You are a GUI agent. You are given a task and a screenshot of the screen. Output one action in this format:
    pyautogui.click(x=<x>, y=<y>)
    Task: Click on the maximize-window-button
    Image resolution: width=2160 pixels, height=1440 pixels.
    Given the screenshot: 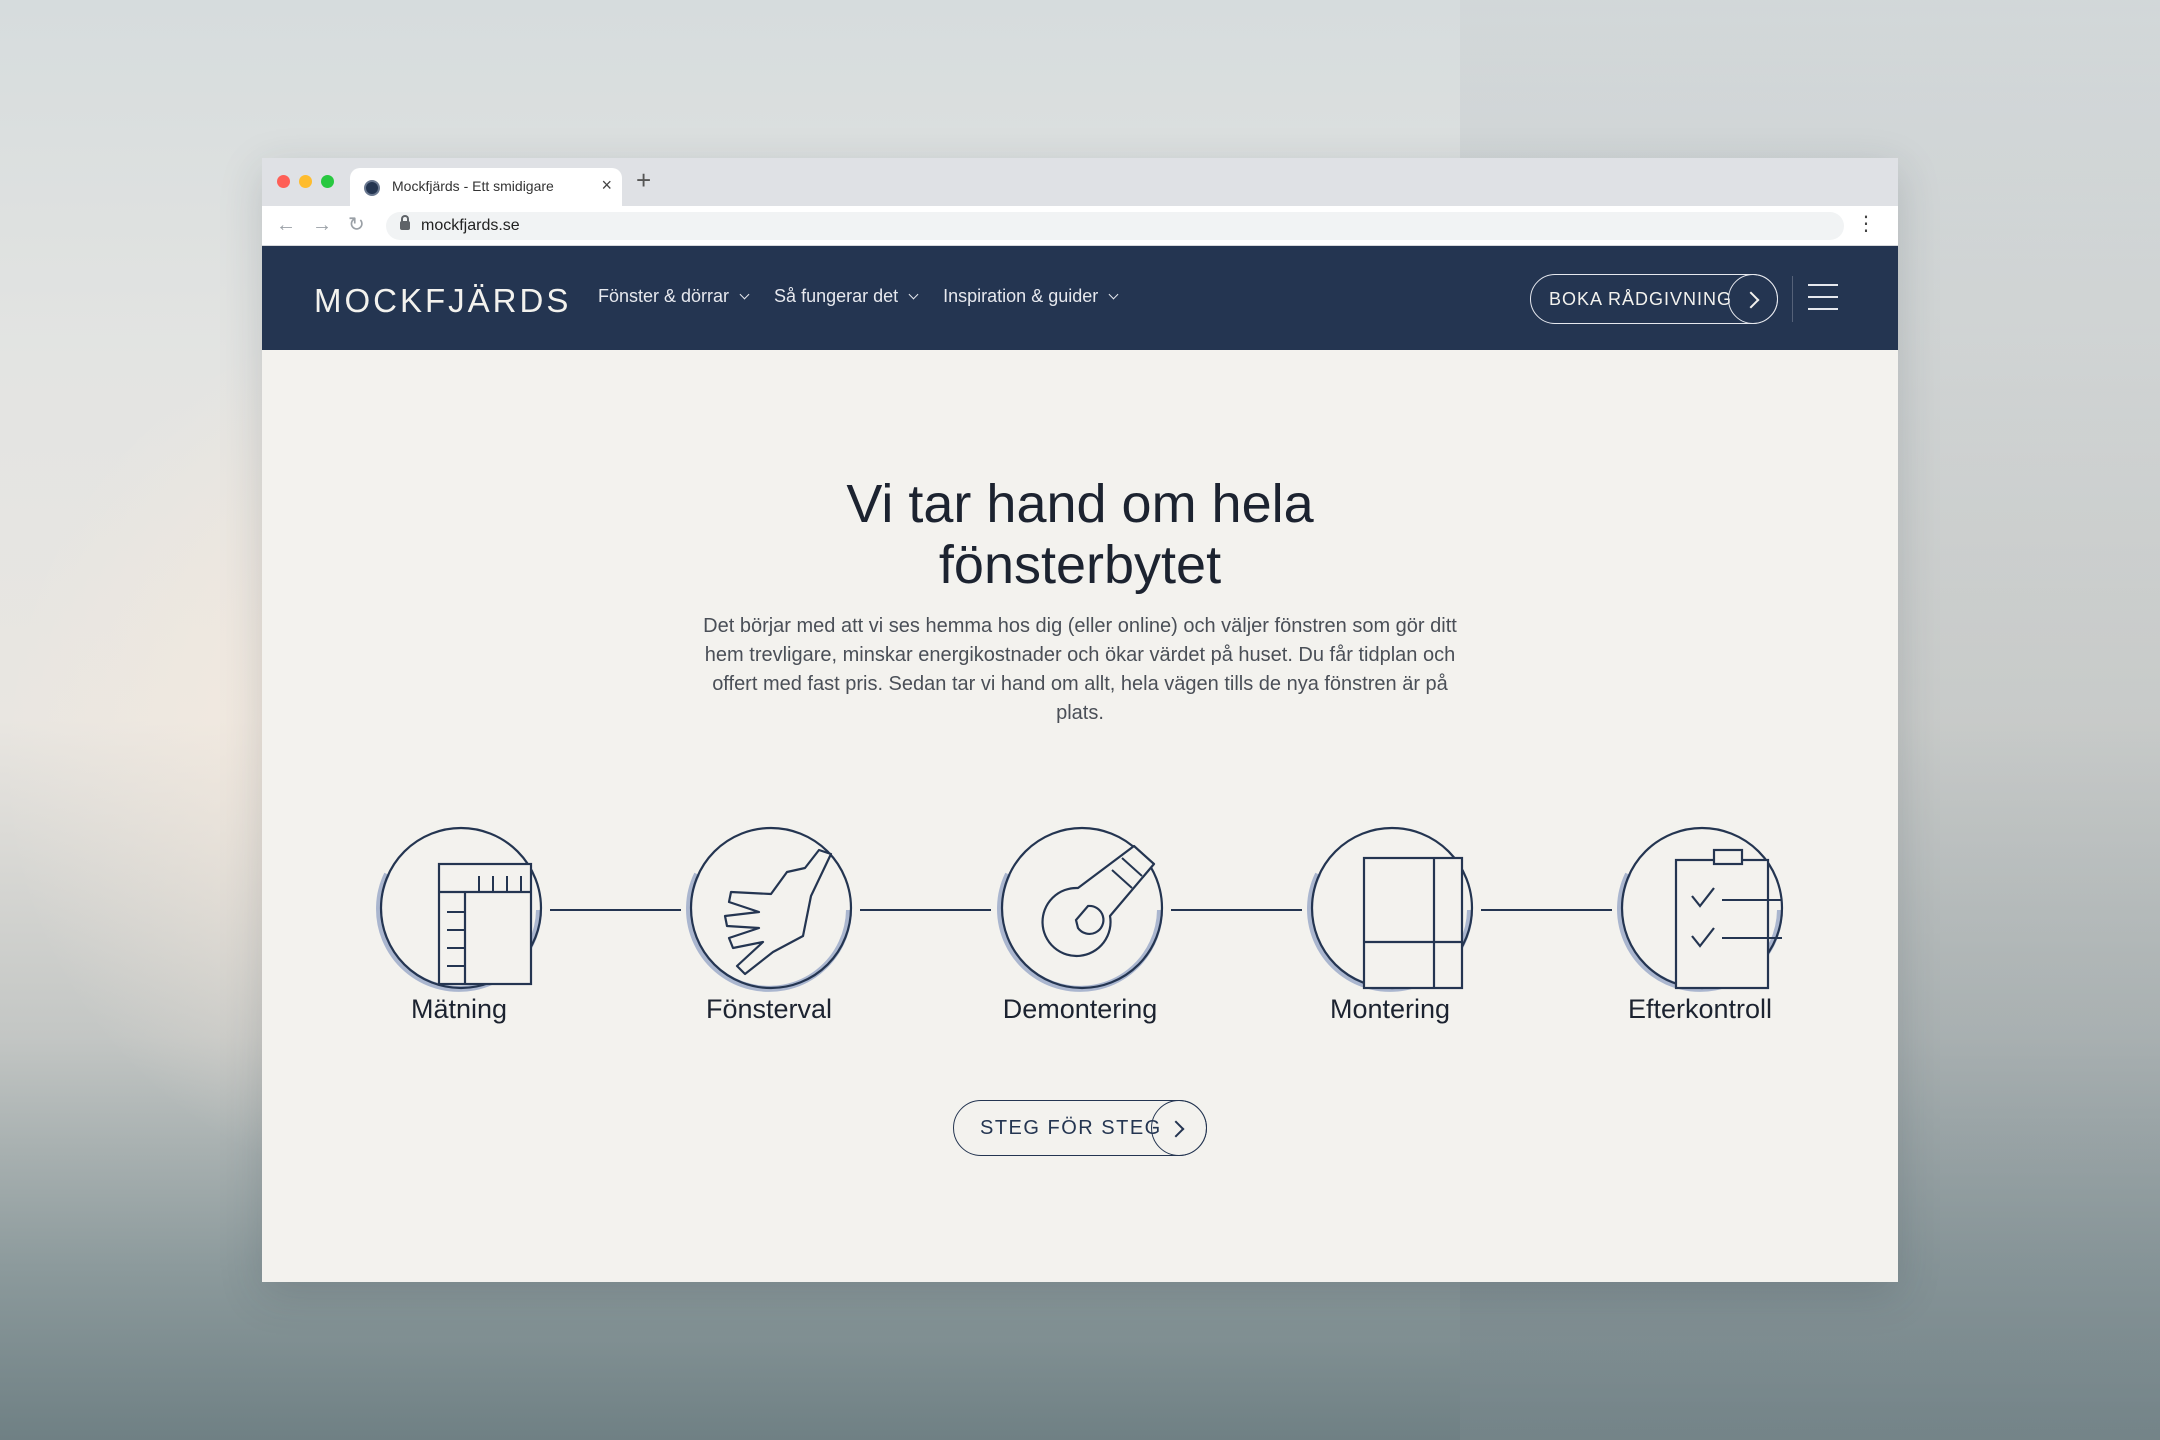 What is the action you would take?
    pyautogui.click(x=327, y=181)
    